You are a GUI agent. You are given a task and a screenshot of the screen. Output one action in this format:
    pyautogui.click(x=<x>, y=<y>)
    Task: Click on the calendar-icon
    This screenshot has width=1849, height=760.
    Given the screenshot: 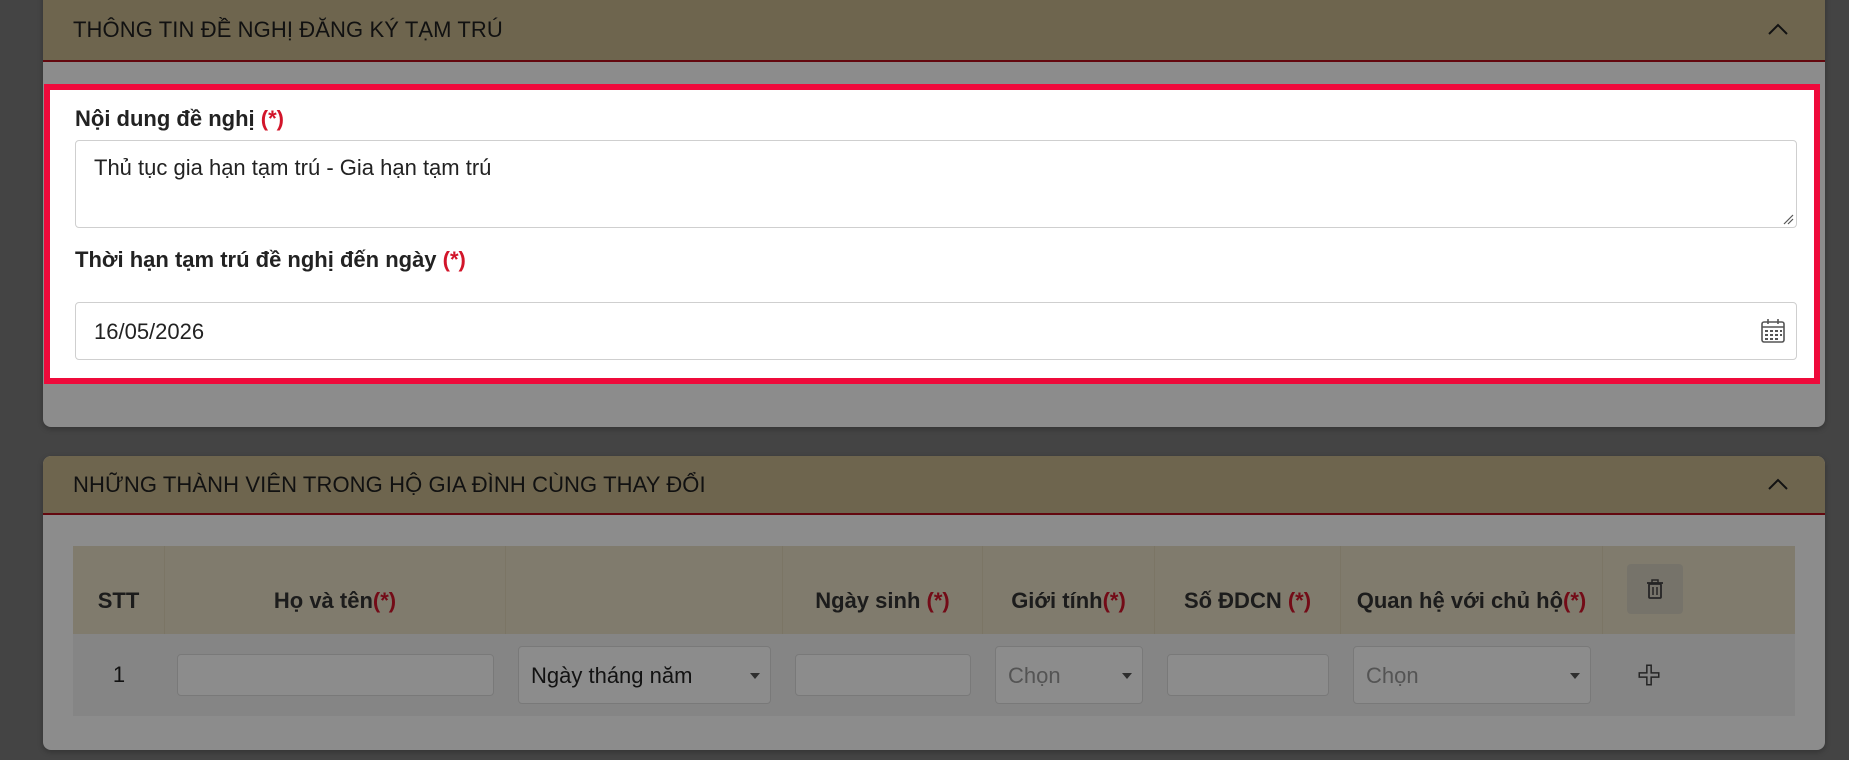 What is the action you would take?
    pyautogui.click(x=1773, y=331)
    